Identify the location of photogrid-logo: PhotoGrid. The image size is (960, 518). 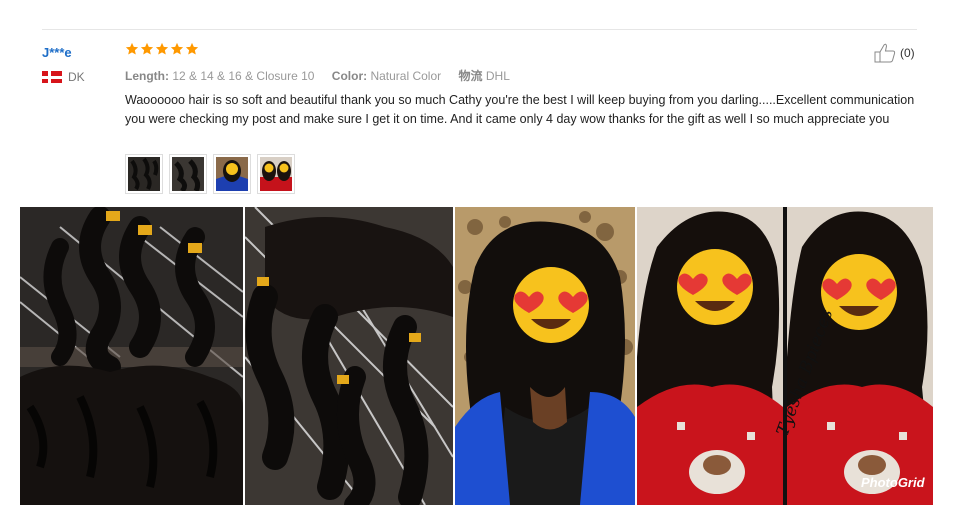
(893, 482).